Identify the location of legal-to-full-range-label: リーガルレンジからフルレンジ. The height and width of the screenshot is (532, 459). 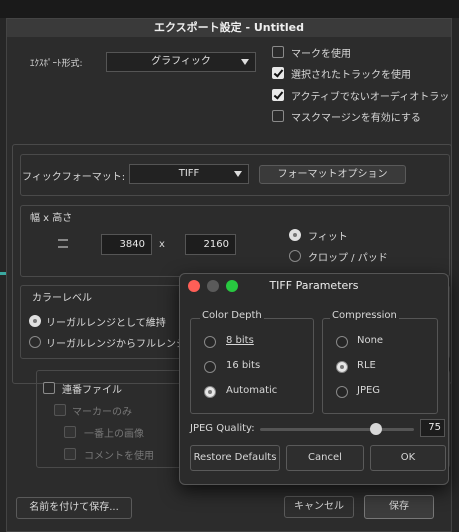
(116, 344).